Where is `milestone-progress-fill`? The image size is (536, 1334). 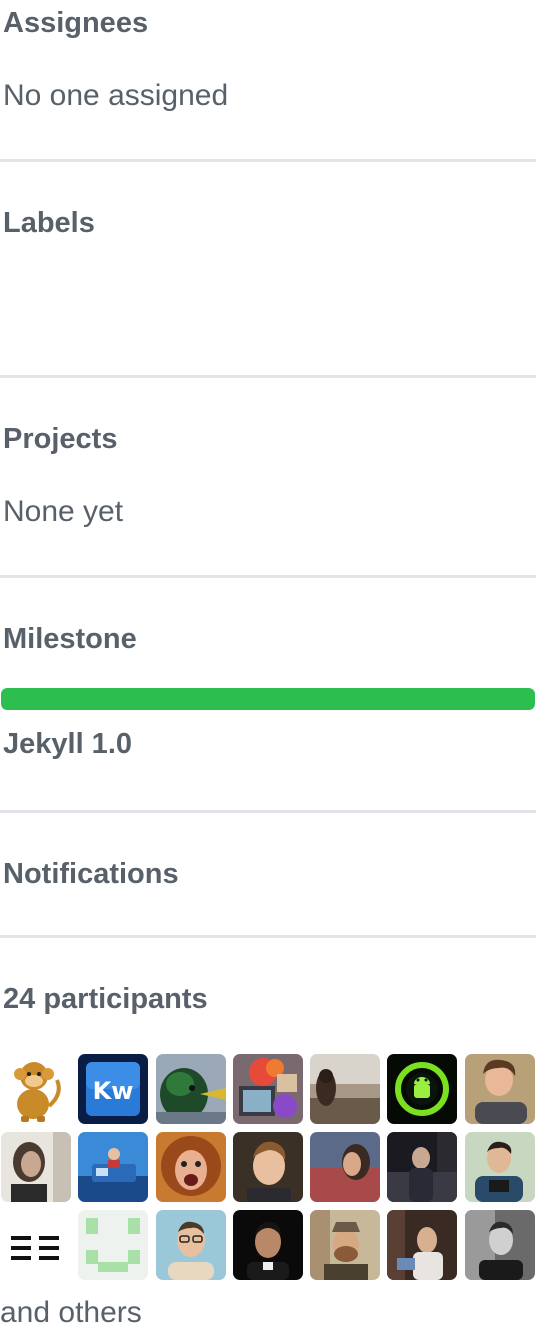 milestone-progress-fill is located at coordinates (268, 699).